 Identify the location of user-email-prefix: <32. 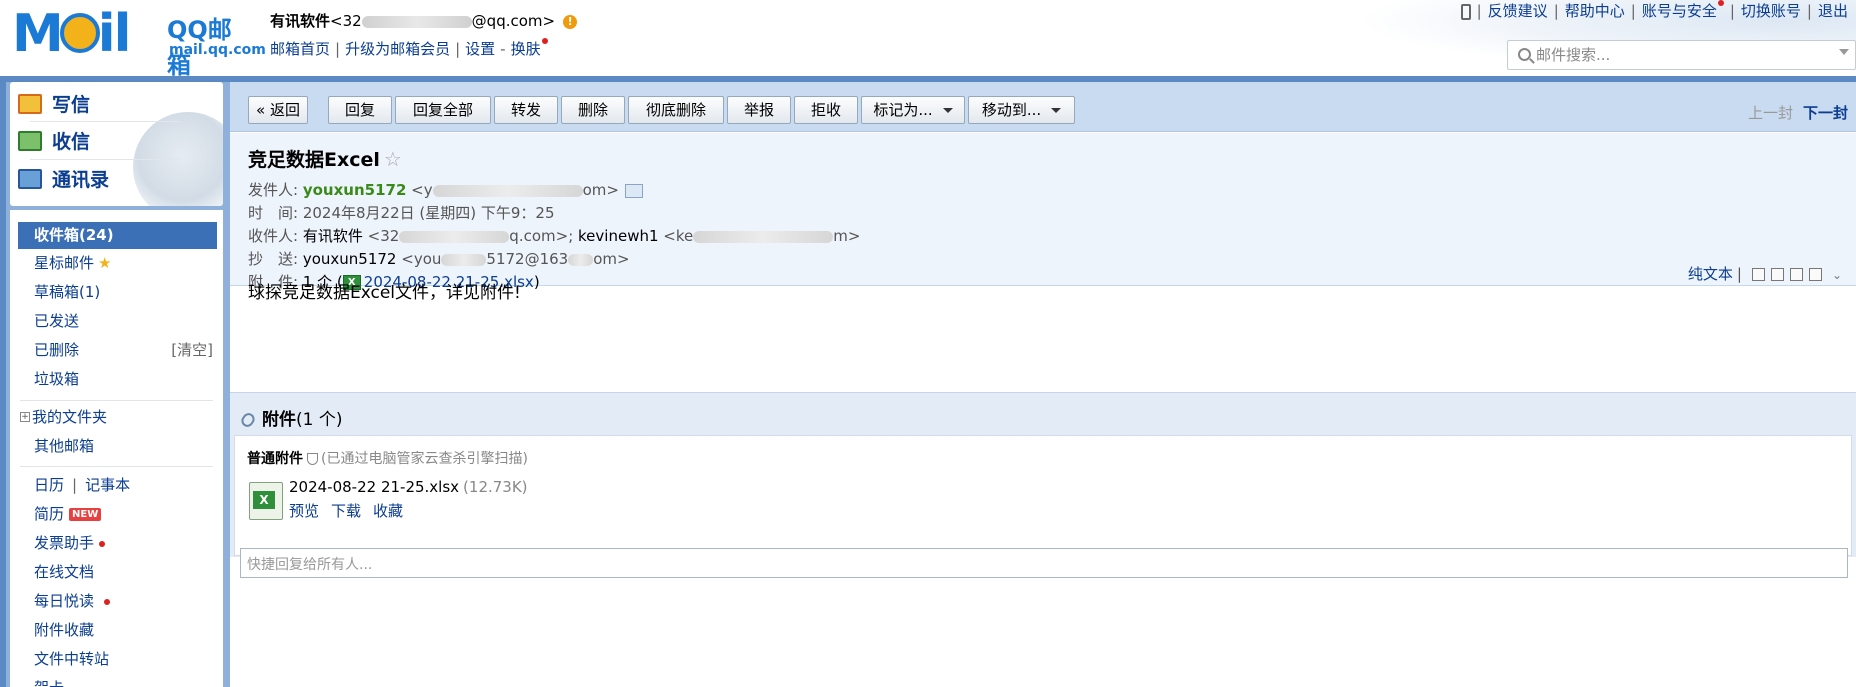
(346, 21).